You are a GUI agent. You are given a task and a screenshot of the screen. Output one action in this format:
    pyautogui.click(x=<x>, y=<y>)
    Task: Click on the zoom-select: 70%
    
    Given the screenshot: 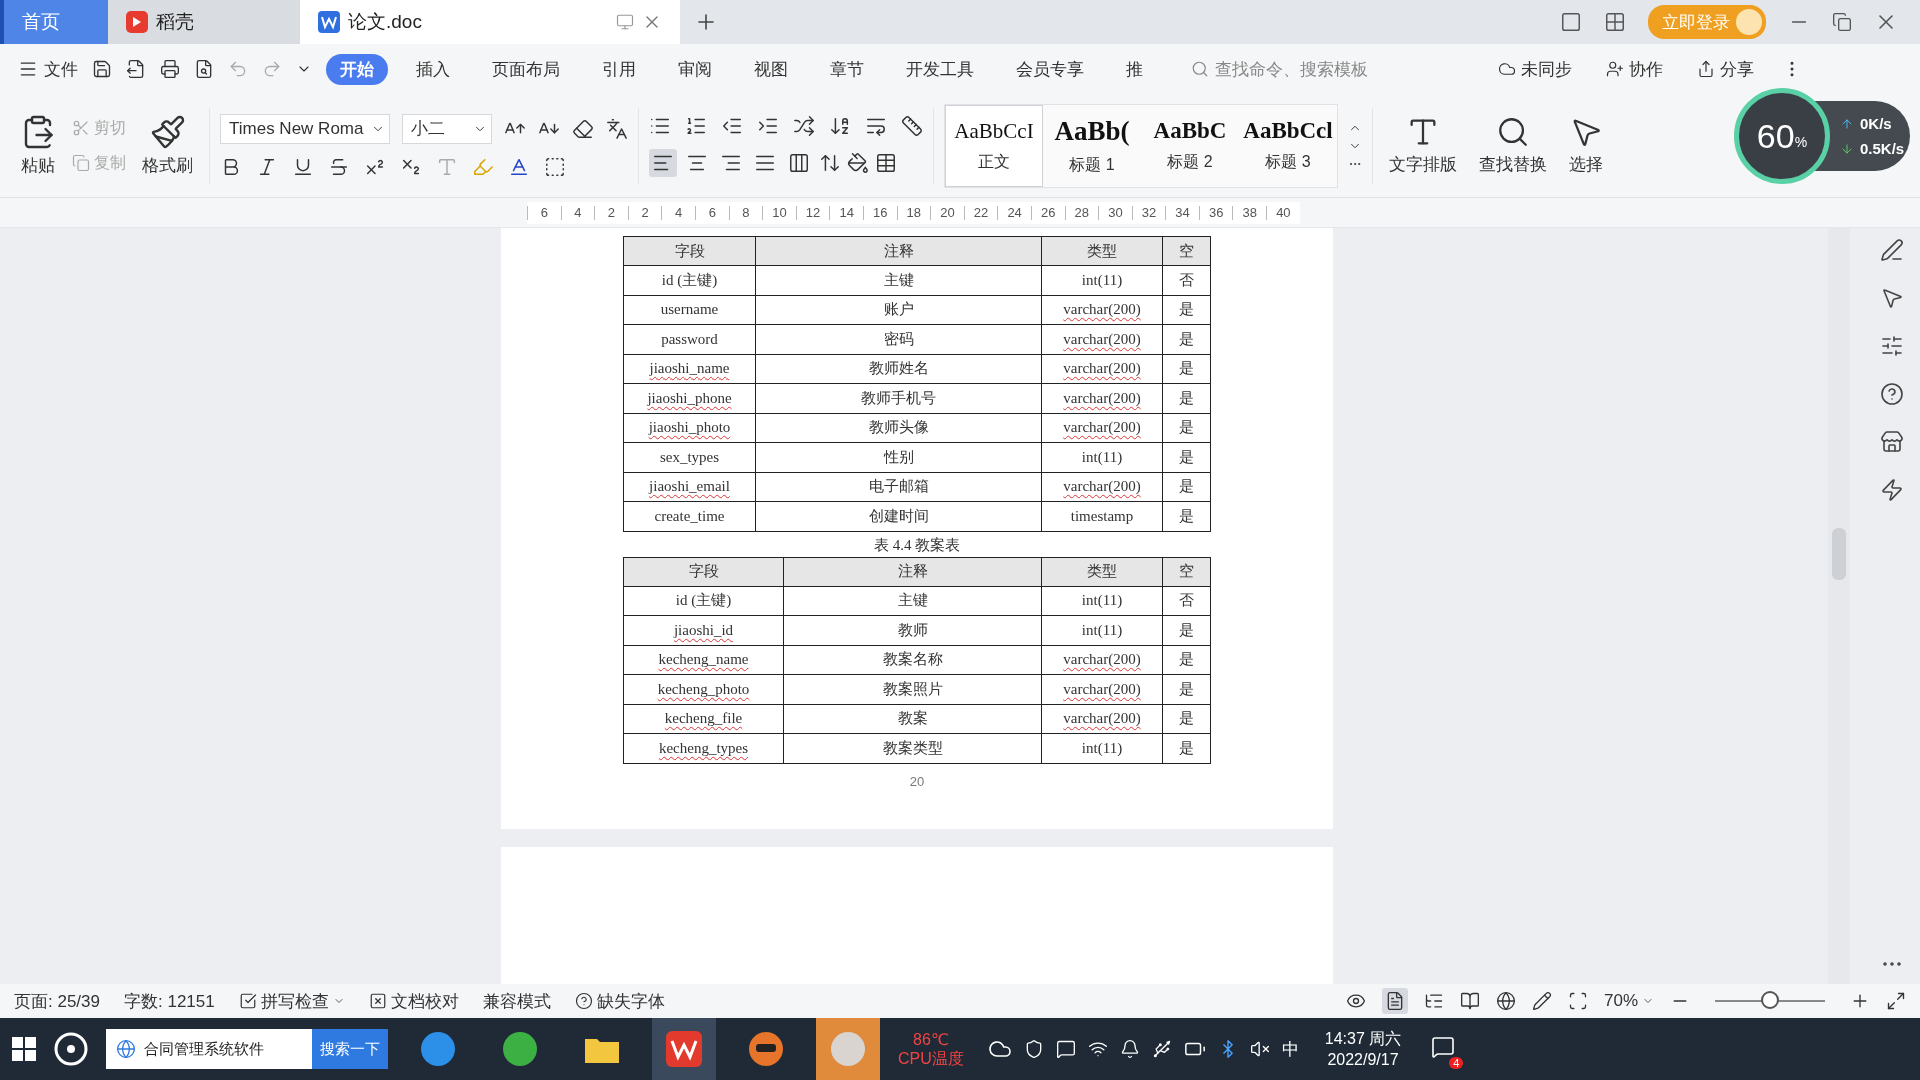 What is the action you would take?
    pyautogui.click(x=1628, y=1001)
    